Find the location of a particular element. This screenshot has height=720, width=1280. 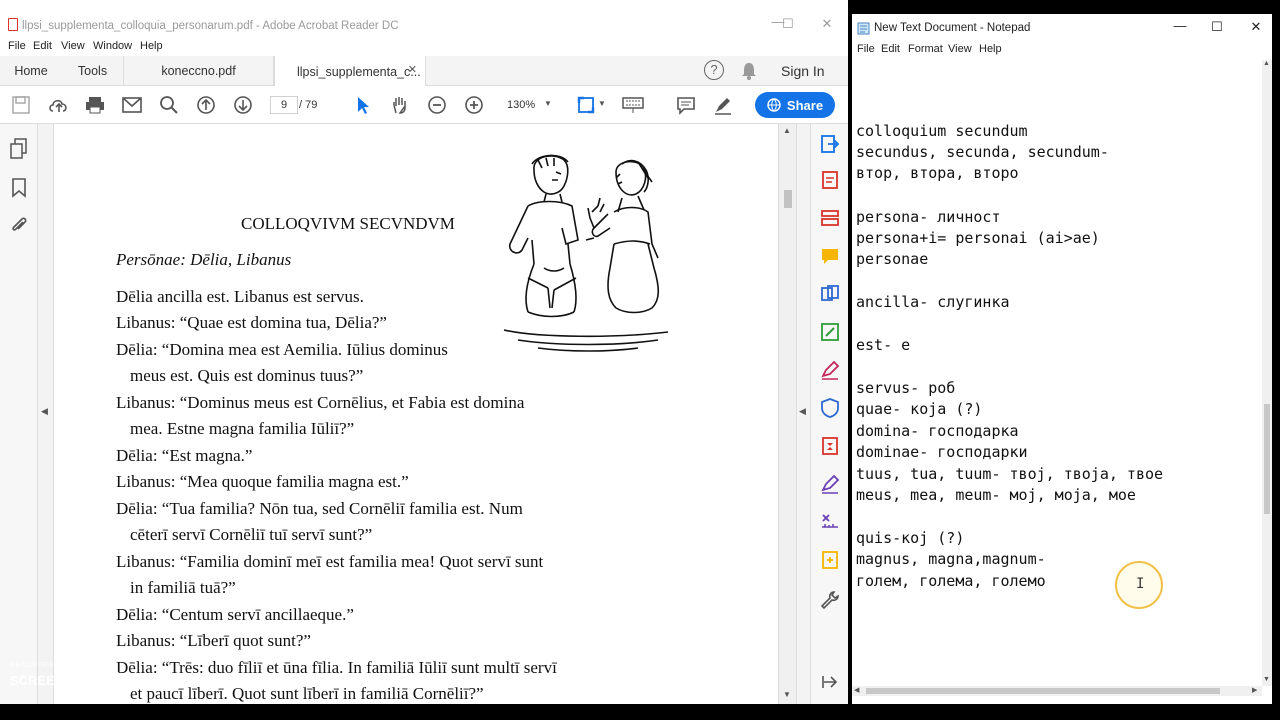

next-page-icon is located at coordinates (243, 105).